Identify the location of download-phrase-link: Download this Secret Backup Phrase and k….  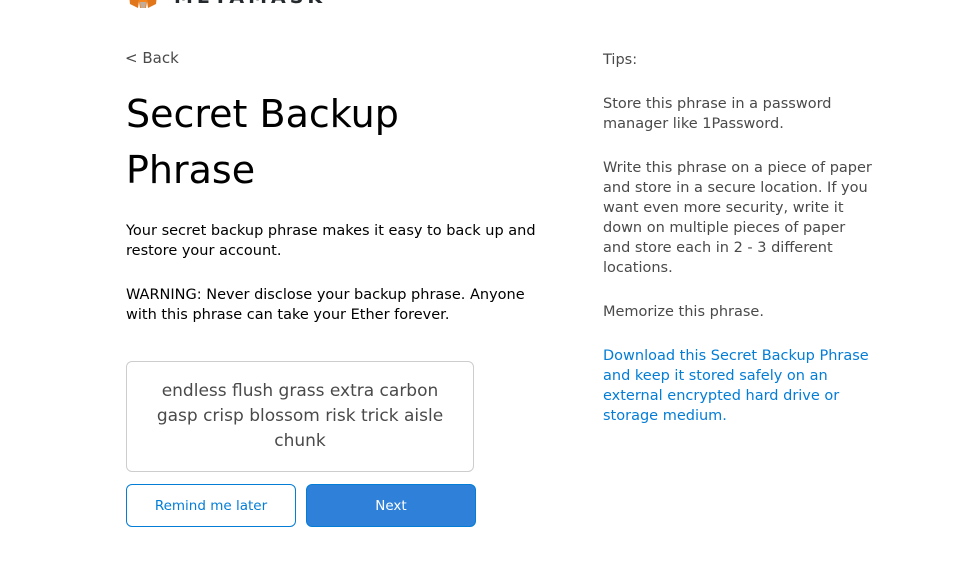
(738, 386).